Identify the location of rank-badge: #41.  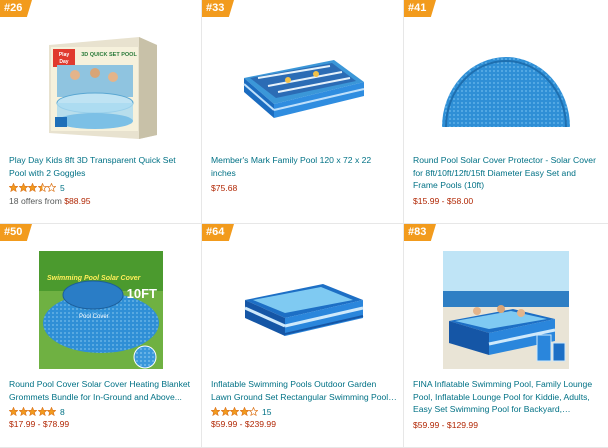
(420, 8).